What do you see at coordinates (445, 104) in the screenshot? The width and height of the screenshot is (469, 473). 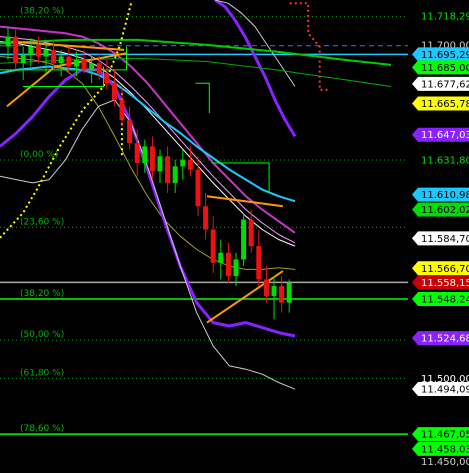 I see `price-tag-text: 11.665,78` at bounding box center [445, 104].